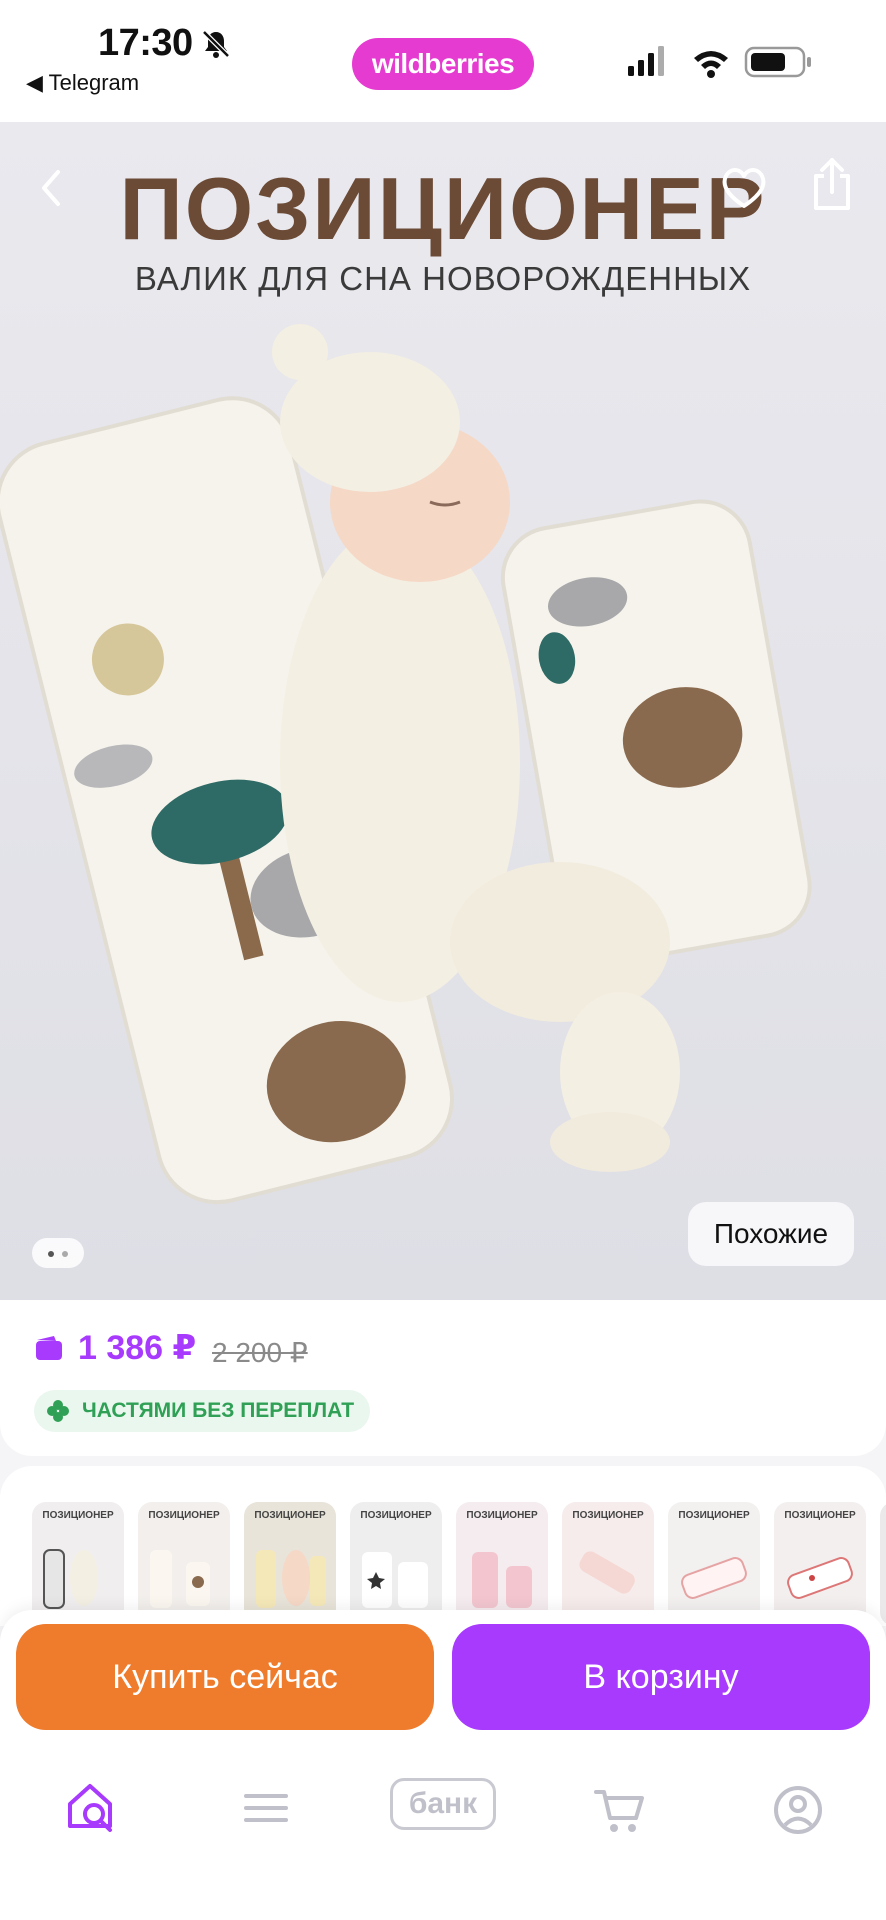 This screenshot has height=1920, width=886. I want to click on thumbnail-partial, so click(883, 1564).